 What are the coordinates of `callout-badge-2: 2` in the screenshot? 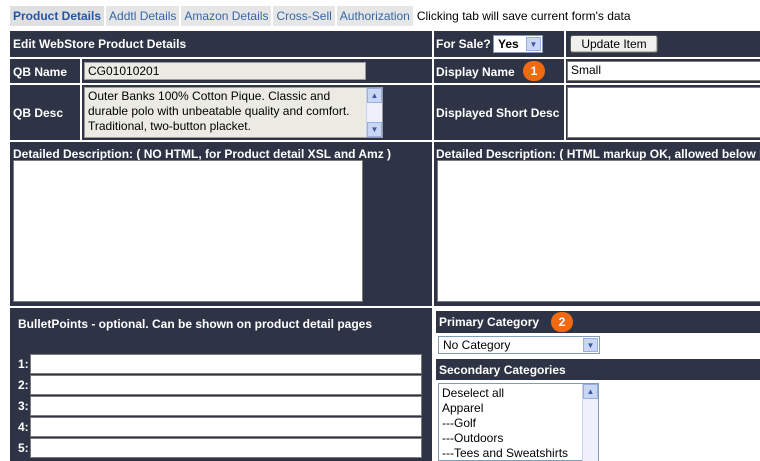 It's located at (562, 322).